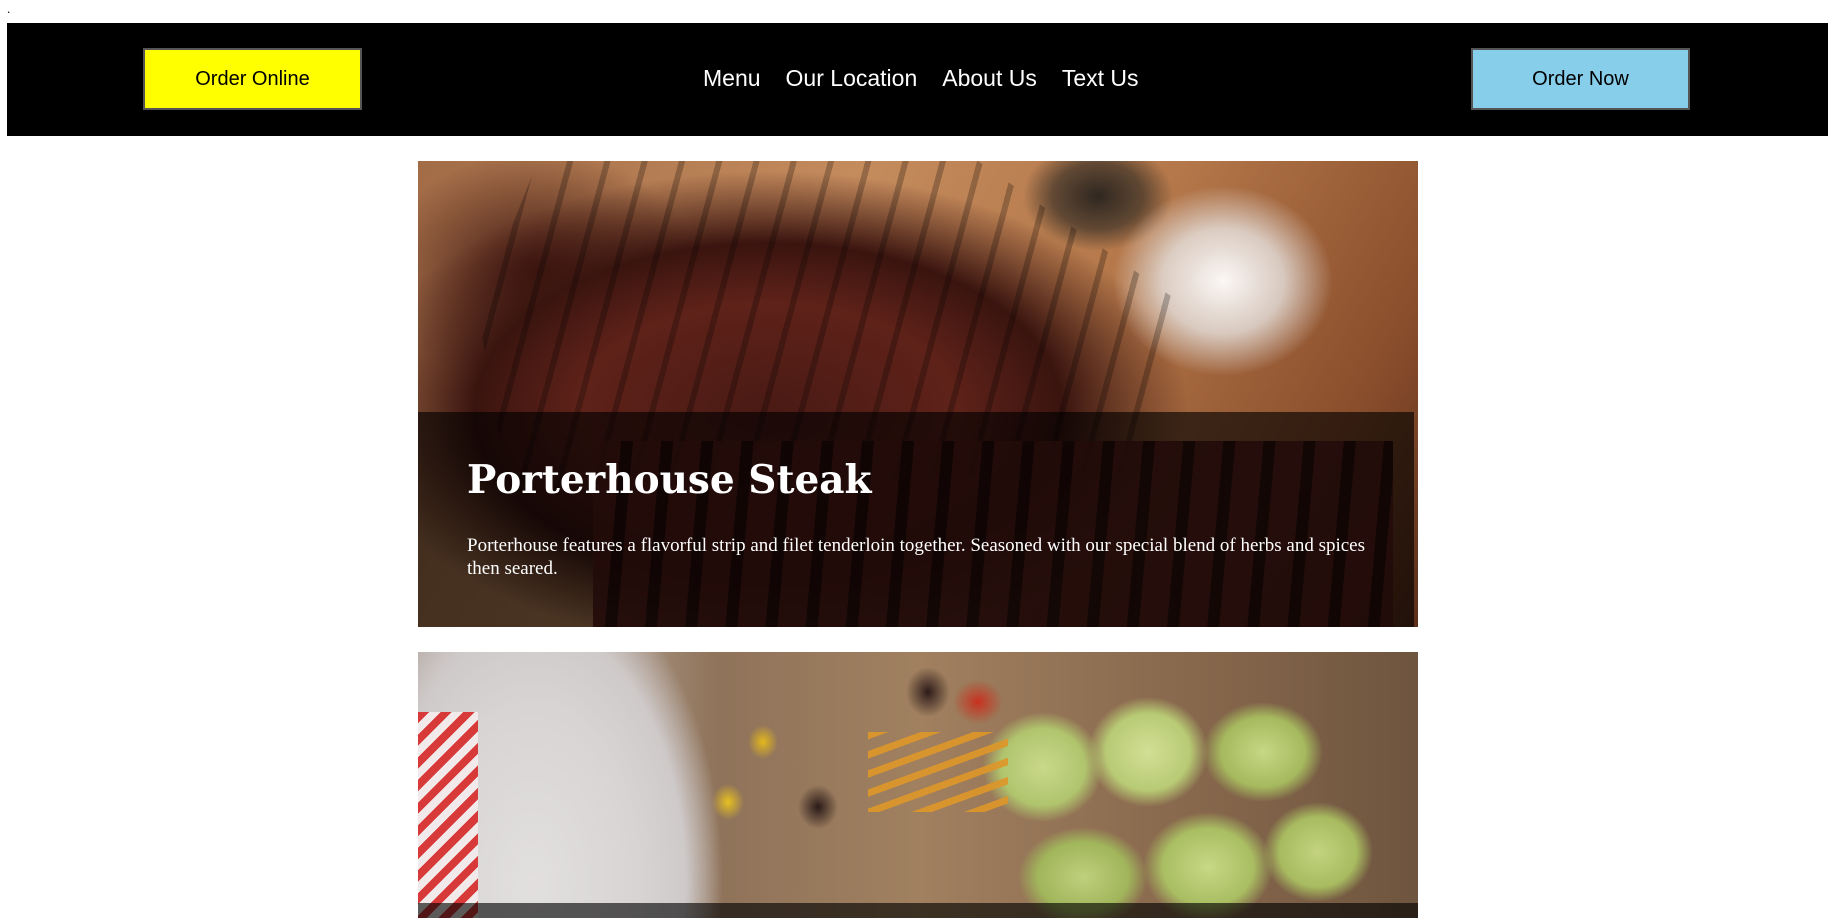 The image size is (1839, 918). I want to click on order-now-button: Order Now, so click(1580, 79).